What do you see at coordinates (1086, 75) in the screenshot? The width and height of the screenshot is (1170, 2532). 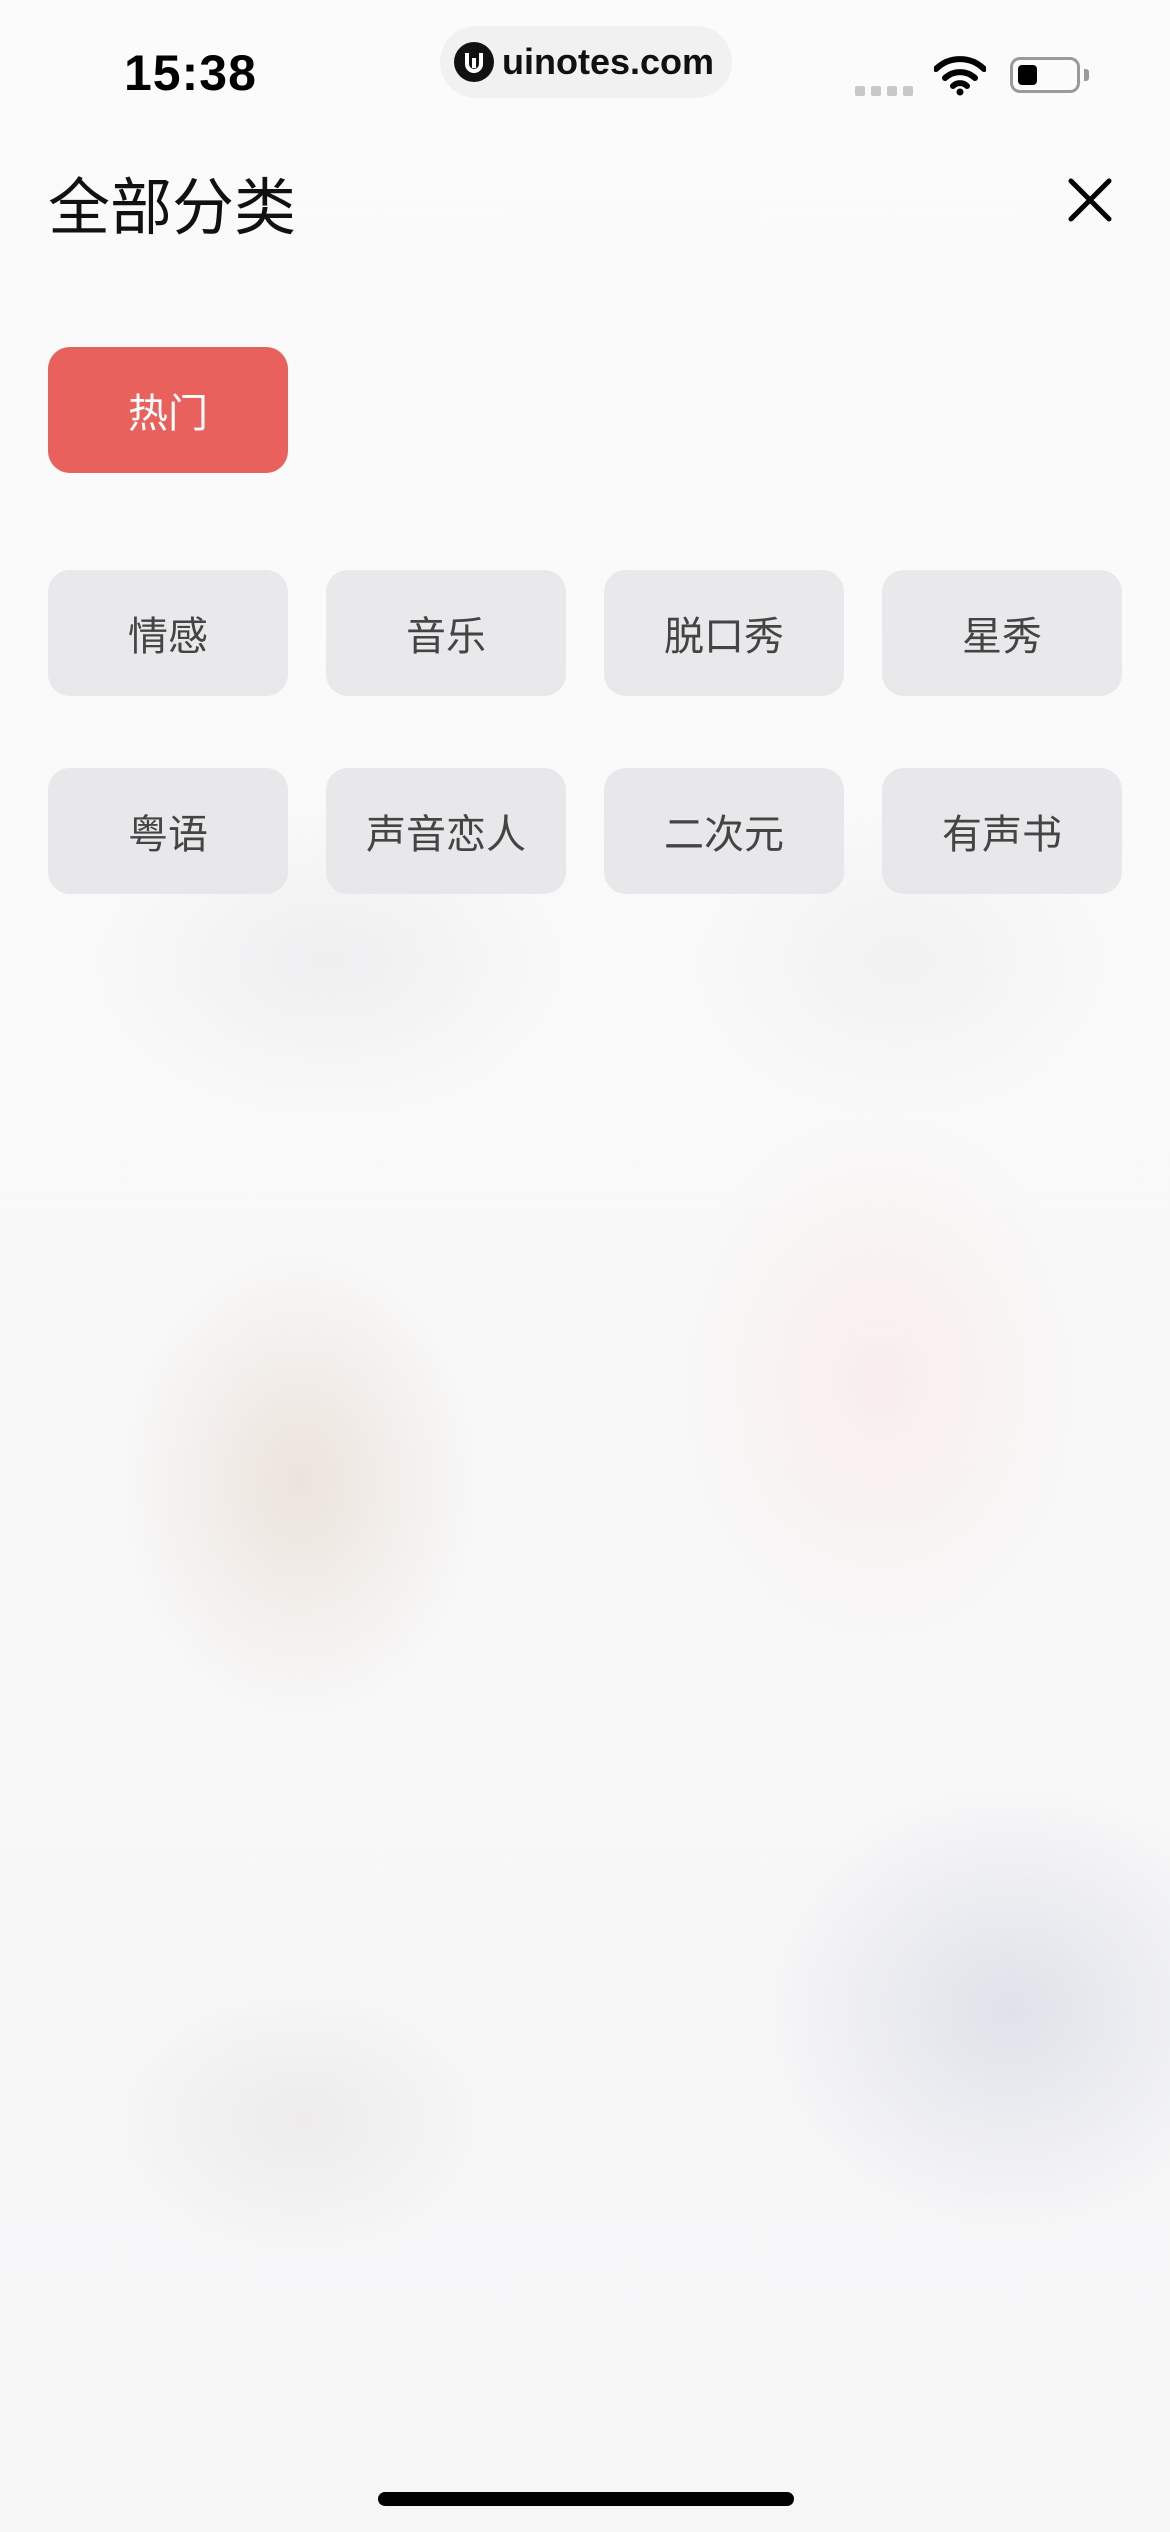 I see `battery-tip` at bounding box center [1086, 75].